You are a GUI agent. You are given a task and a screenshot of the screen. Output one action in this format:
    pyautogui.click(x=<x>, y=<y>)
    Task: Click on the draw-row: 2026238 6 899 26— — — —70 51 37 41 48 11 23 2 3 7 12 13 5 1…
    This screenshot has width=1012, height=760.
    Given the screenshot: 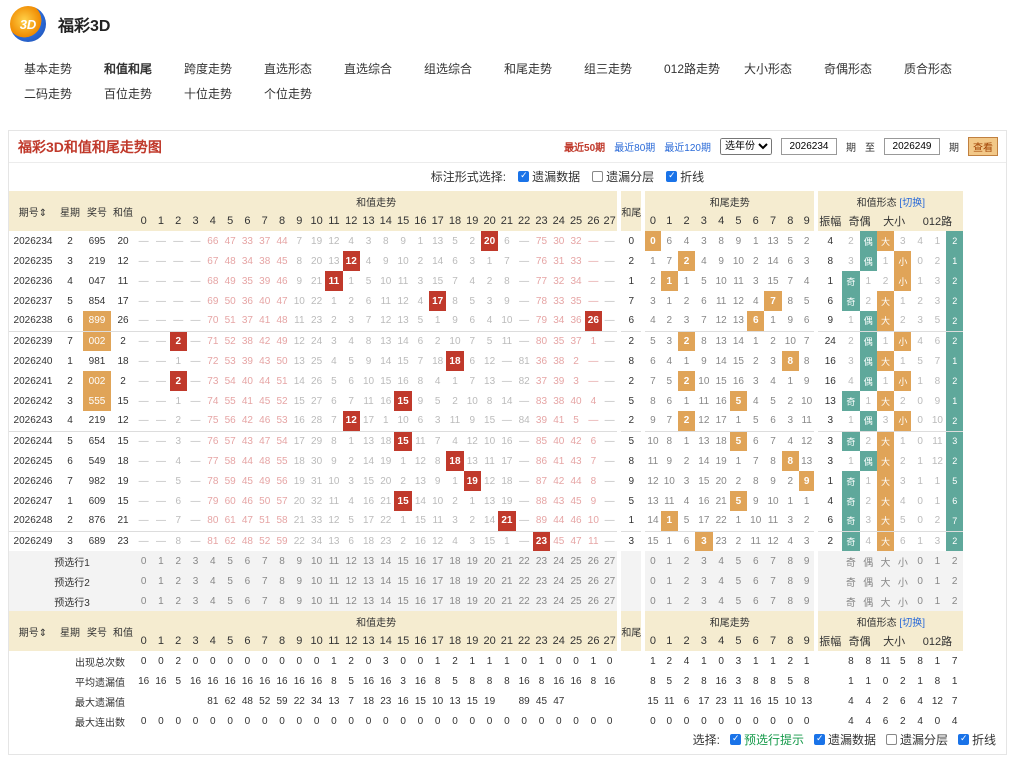 What is the action you would take?
    pyautogui.click(x=486, y=321)
    